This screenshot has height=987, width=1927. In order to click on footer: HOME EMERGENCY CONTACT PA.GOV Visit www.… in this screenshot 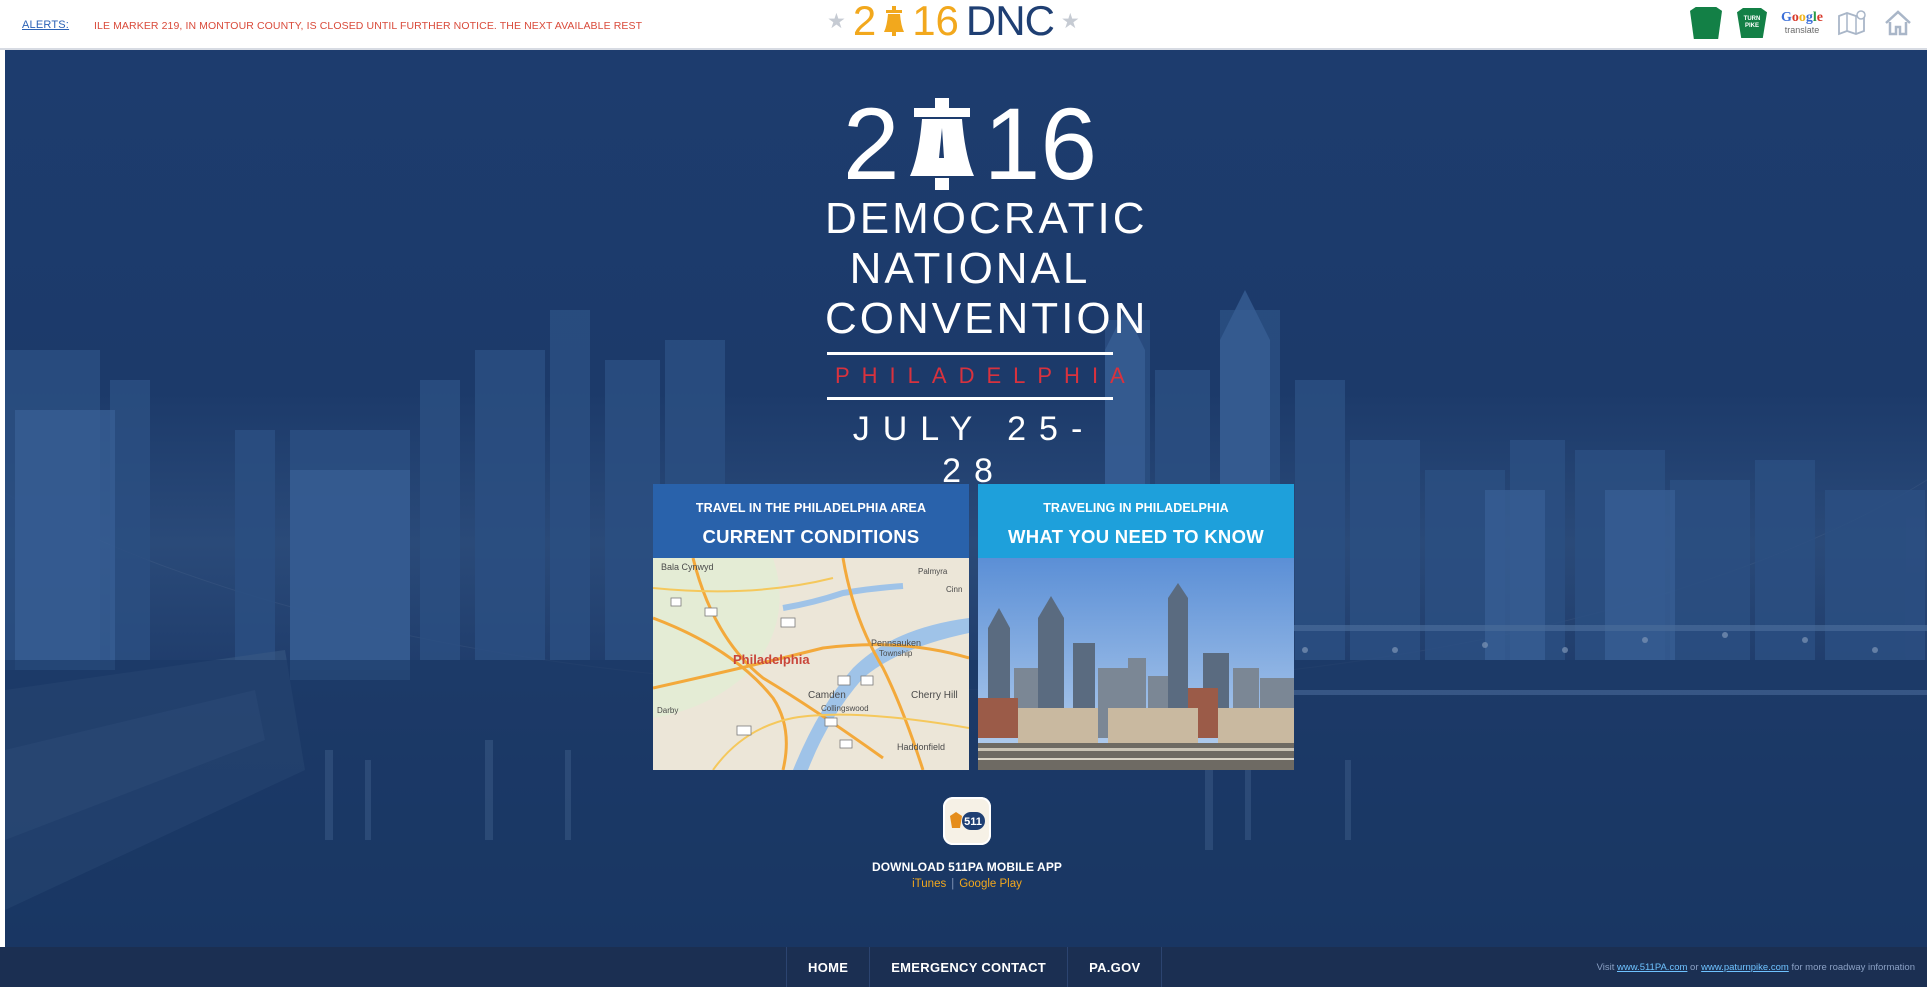, I will do `click(963, 967)`.